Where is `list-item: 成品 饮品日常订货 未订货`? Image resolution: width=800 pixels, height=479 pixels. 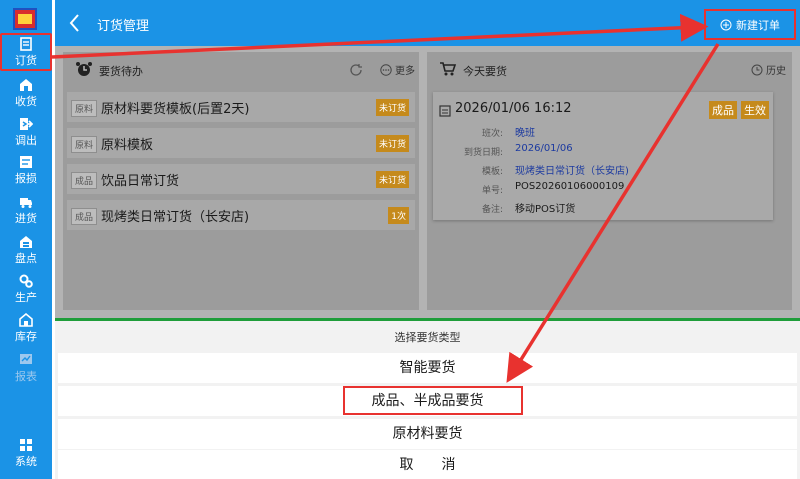 list-item: 成品 饮品日常订货 未订货 is located at coordinates (241, 179).